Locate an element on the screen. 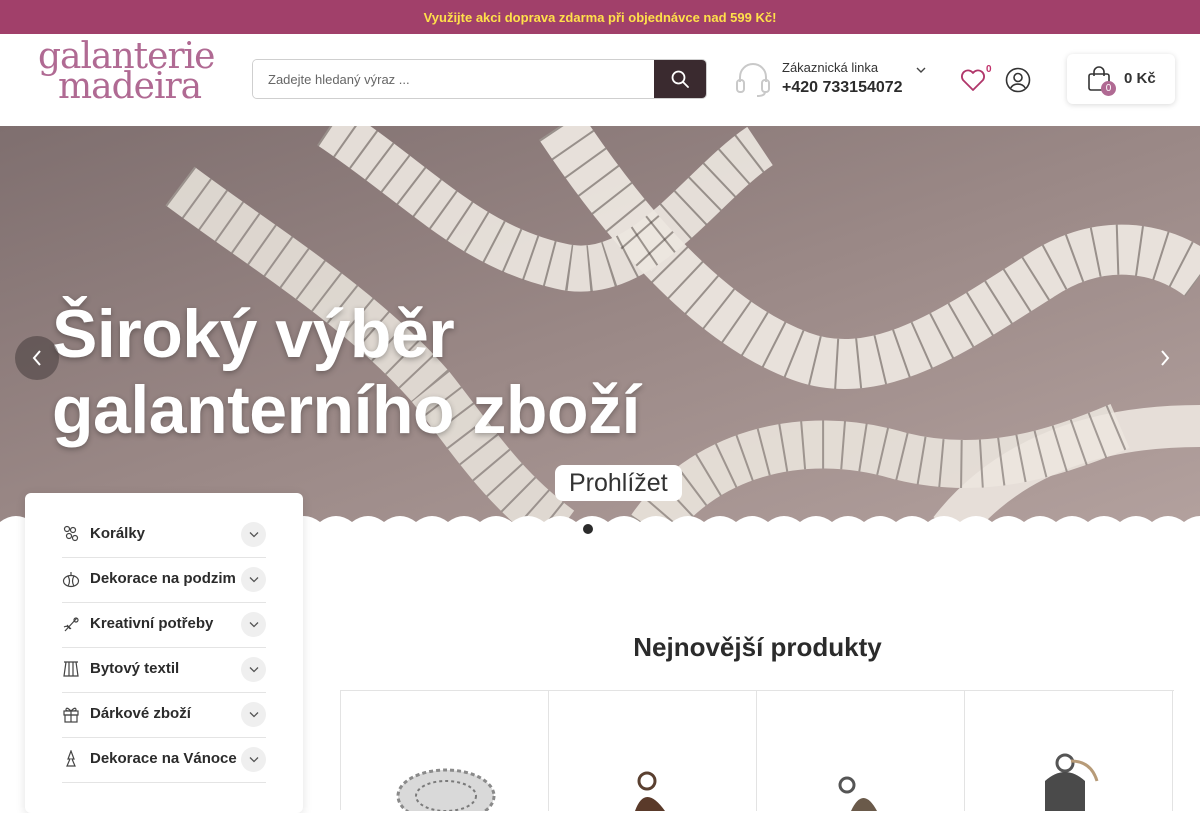 This screenshot has width=1200, height=813. textile-icon is located at coordinates (71, 669).